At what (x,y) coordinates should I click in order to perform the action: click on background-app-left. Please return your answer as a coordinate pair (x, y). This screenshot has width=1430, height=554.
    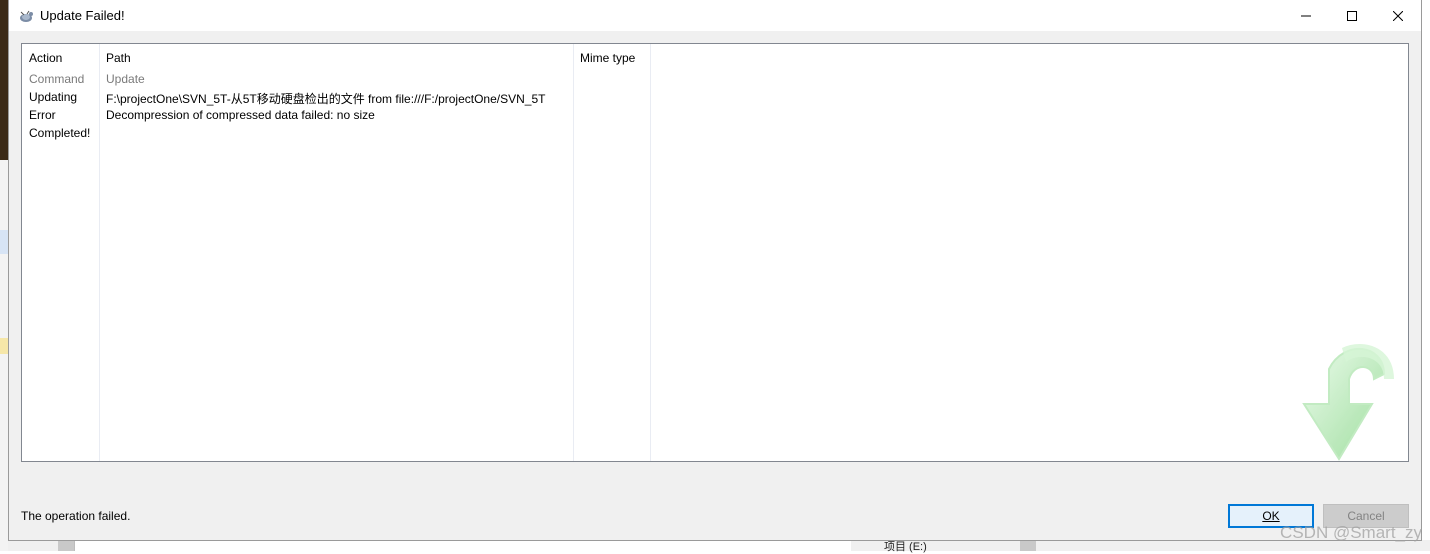
    Looking at the image, I should click on (4, 275).